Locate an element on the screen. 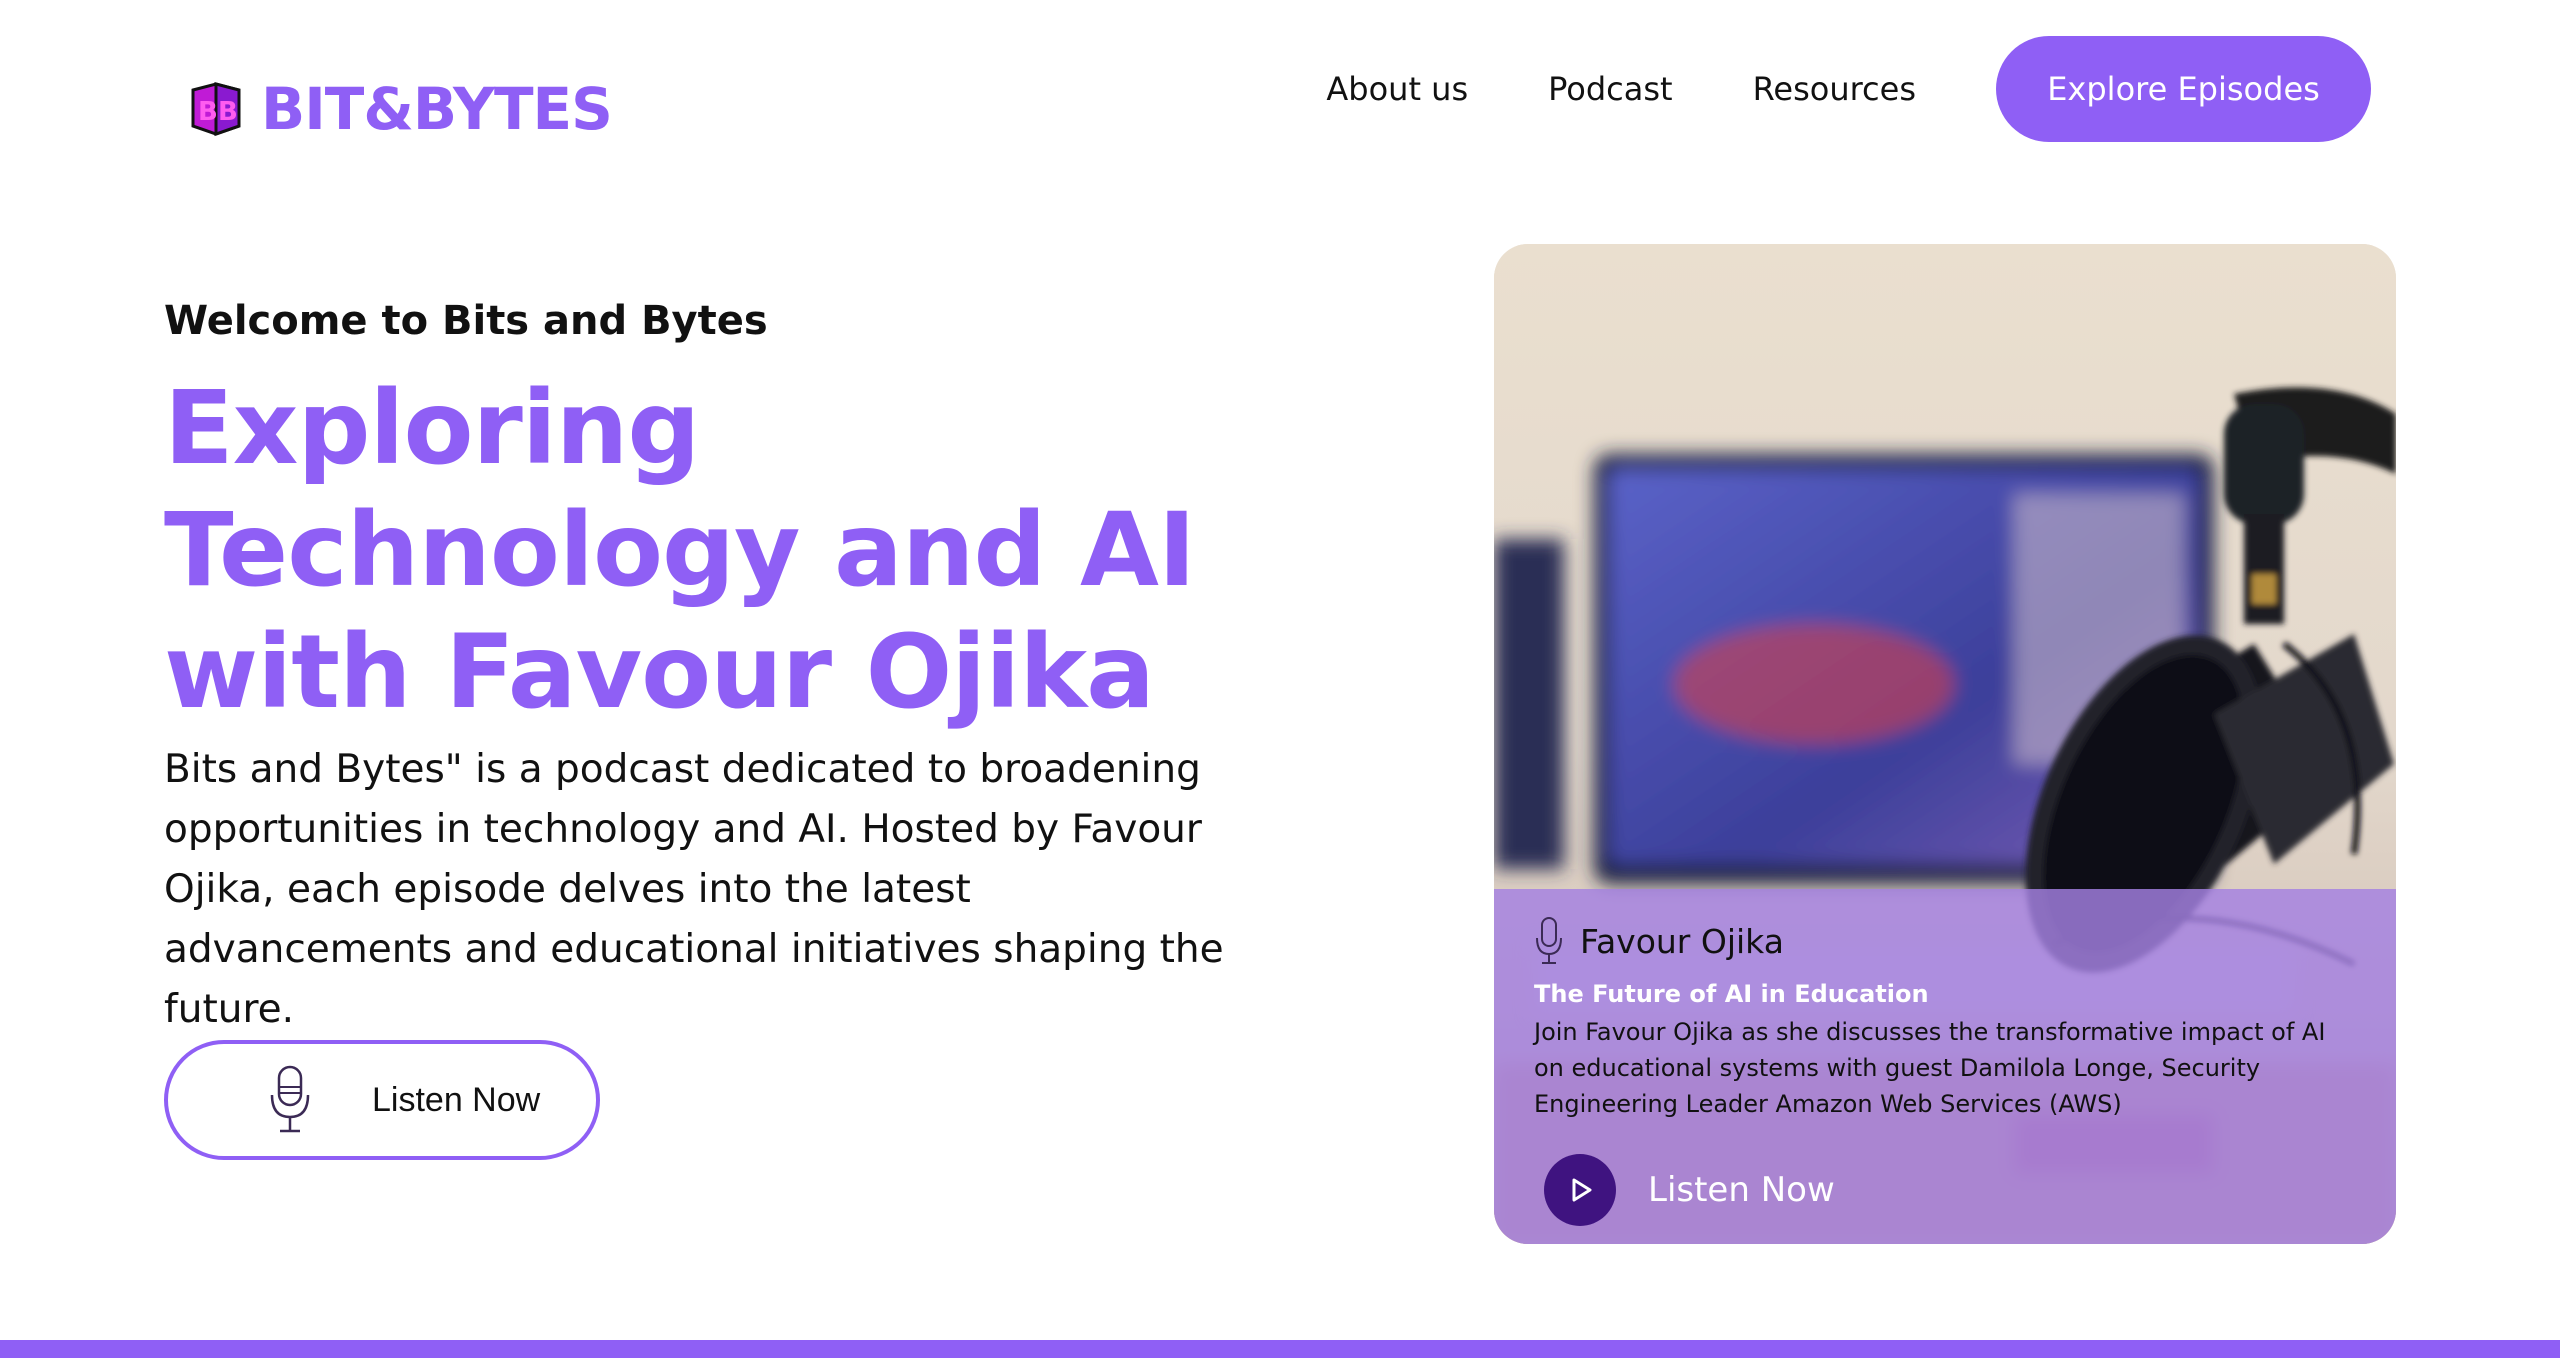 Image resolution: width=2560 pixels, height=1358 pixels. bb-cube-logo-icon: B B is located at coordinates (216, 109).